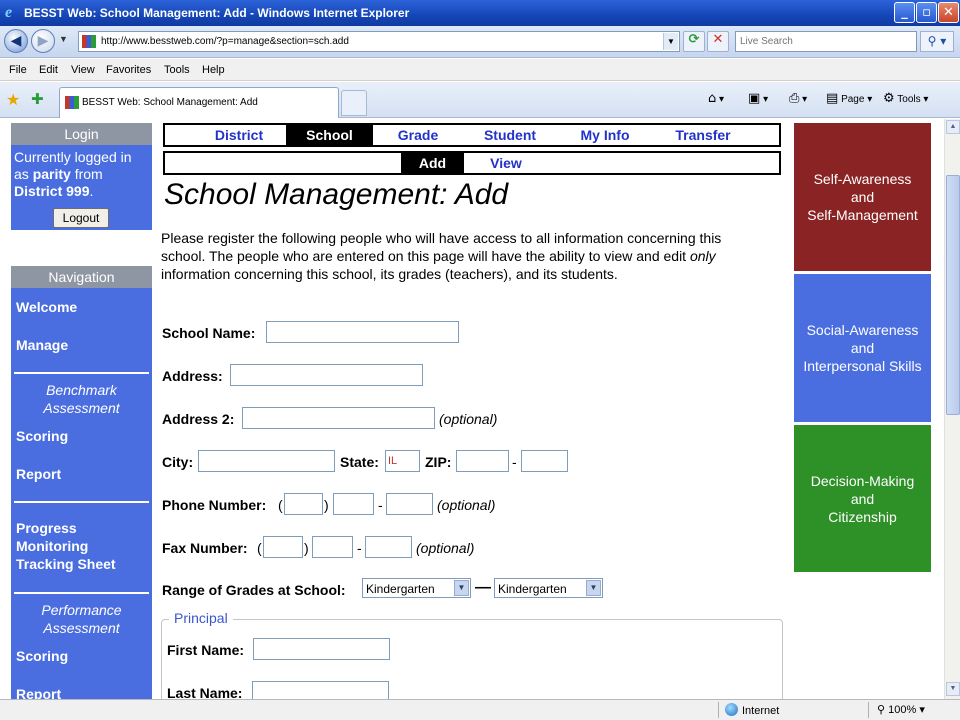 This screenshot has width=960, height=720. Describe the element at coordinates (198, 419) in the screenshot. I see `address2-label: Address 2:` at that location.